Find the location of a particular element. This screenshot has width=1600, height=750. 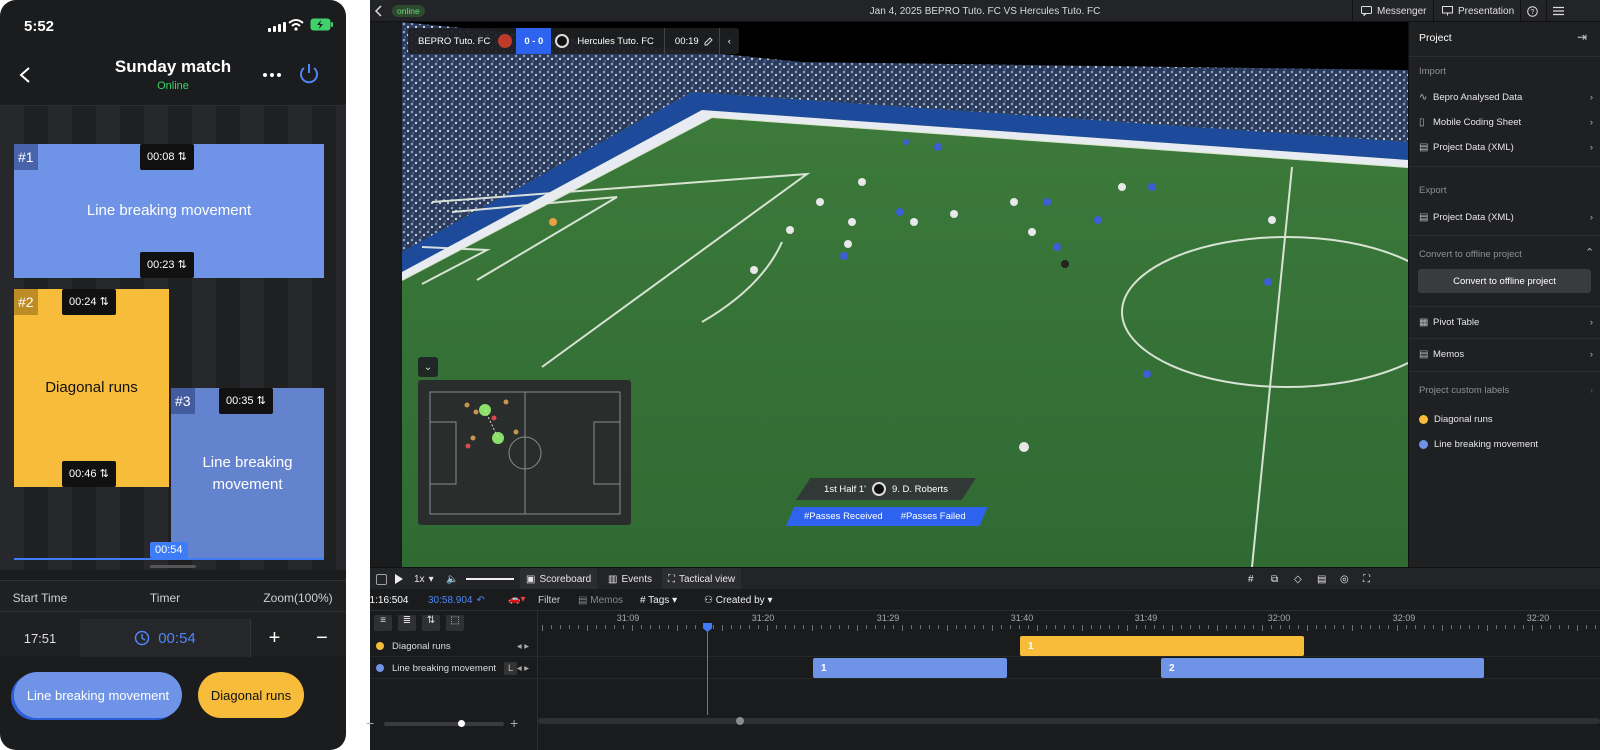

time-ruler is located at coordinates (1069, 630).